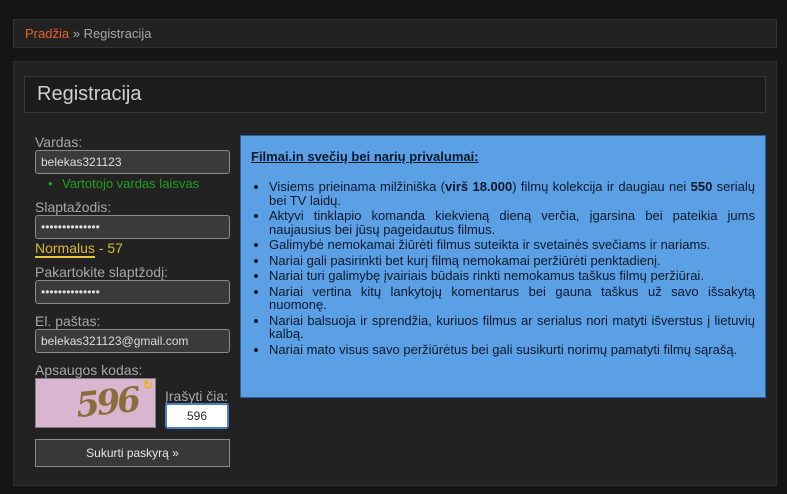 The width and height of the screenshot is (787, 494). I want to click on username-input, so click(132, 162).